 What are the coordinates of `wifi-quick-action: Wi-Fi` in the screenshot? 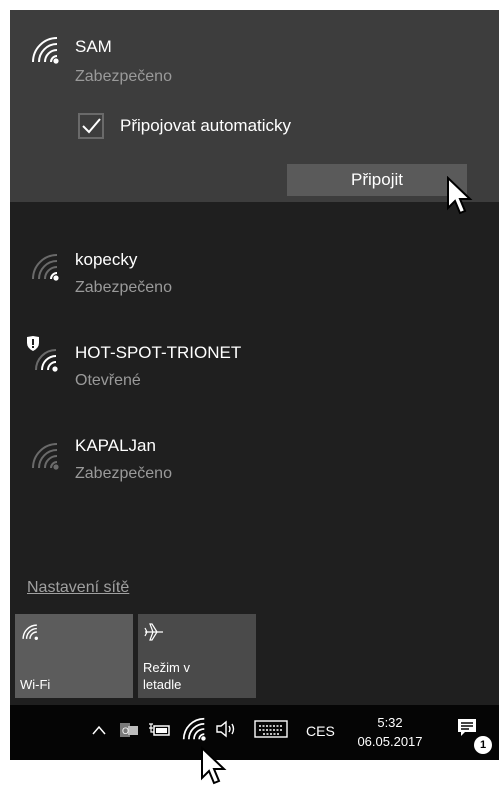 It's located at (74, 656).